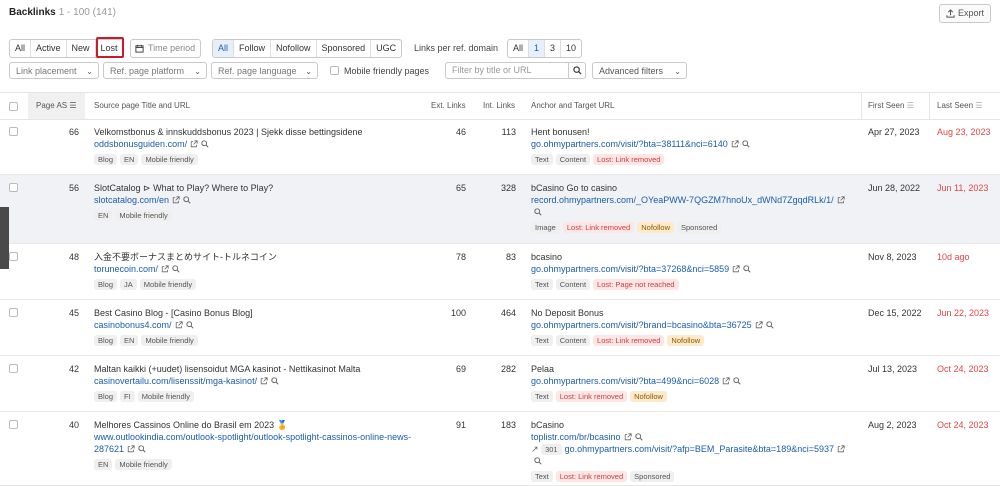 Image resolution: width=1000 pixels, height=486 pixels. I want to click on search-input: Filter by title or URL, so click(515, 70).